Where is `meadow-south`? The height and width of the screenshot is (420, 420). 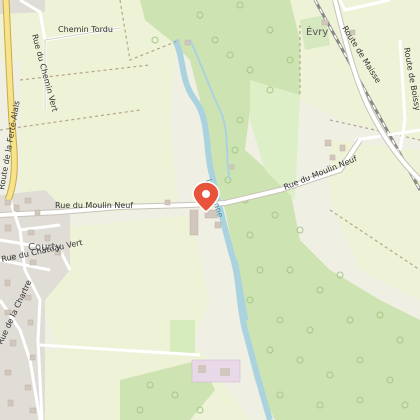 meadow-south is located at coordinates (182, 337).